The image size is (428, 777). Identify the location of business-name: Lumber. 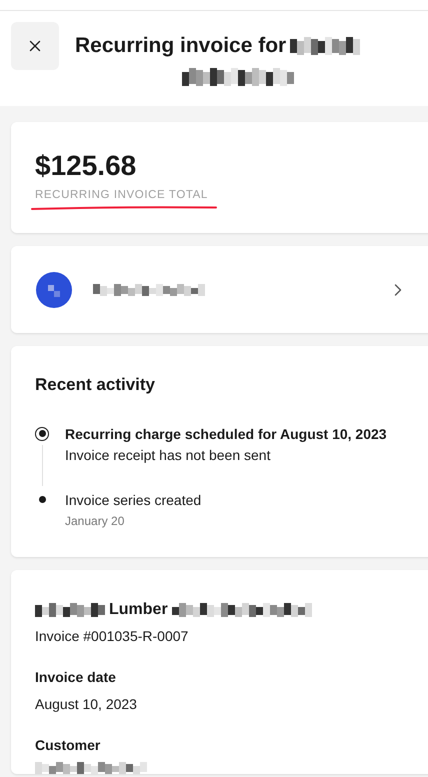
(138, 610).